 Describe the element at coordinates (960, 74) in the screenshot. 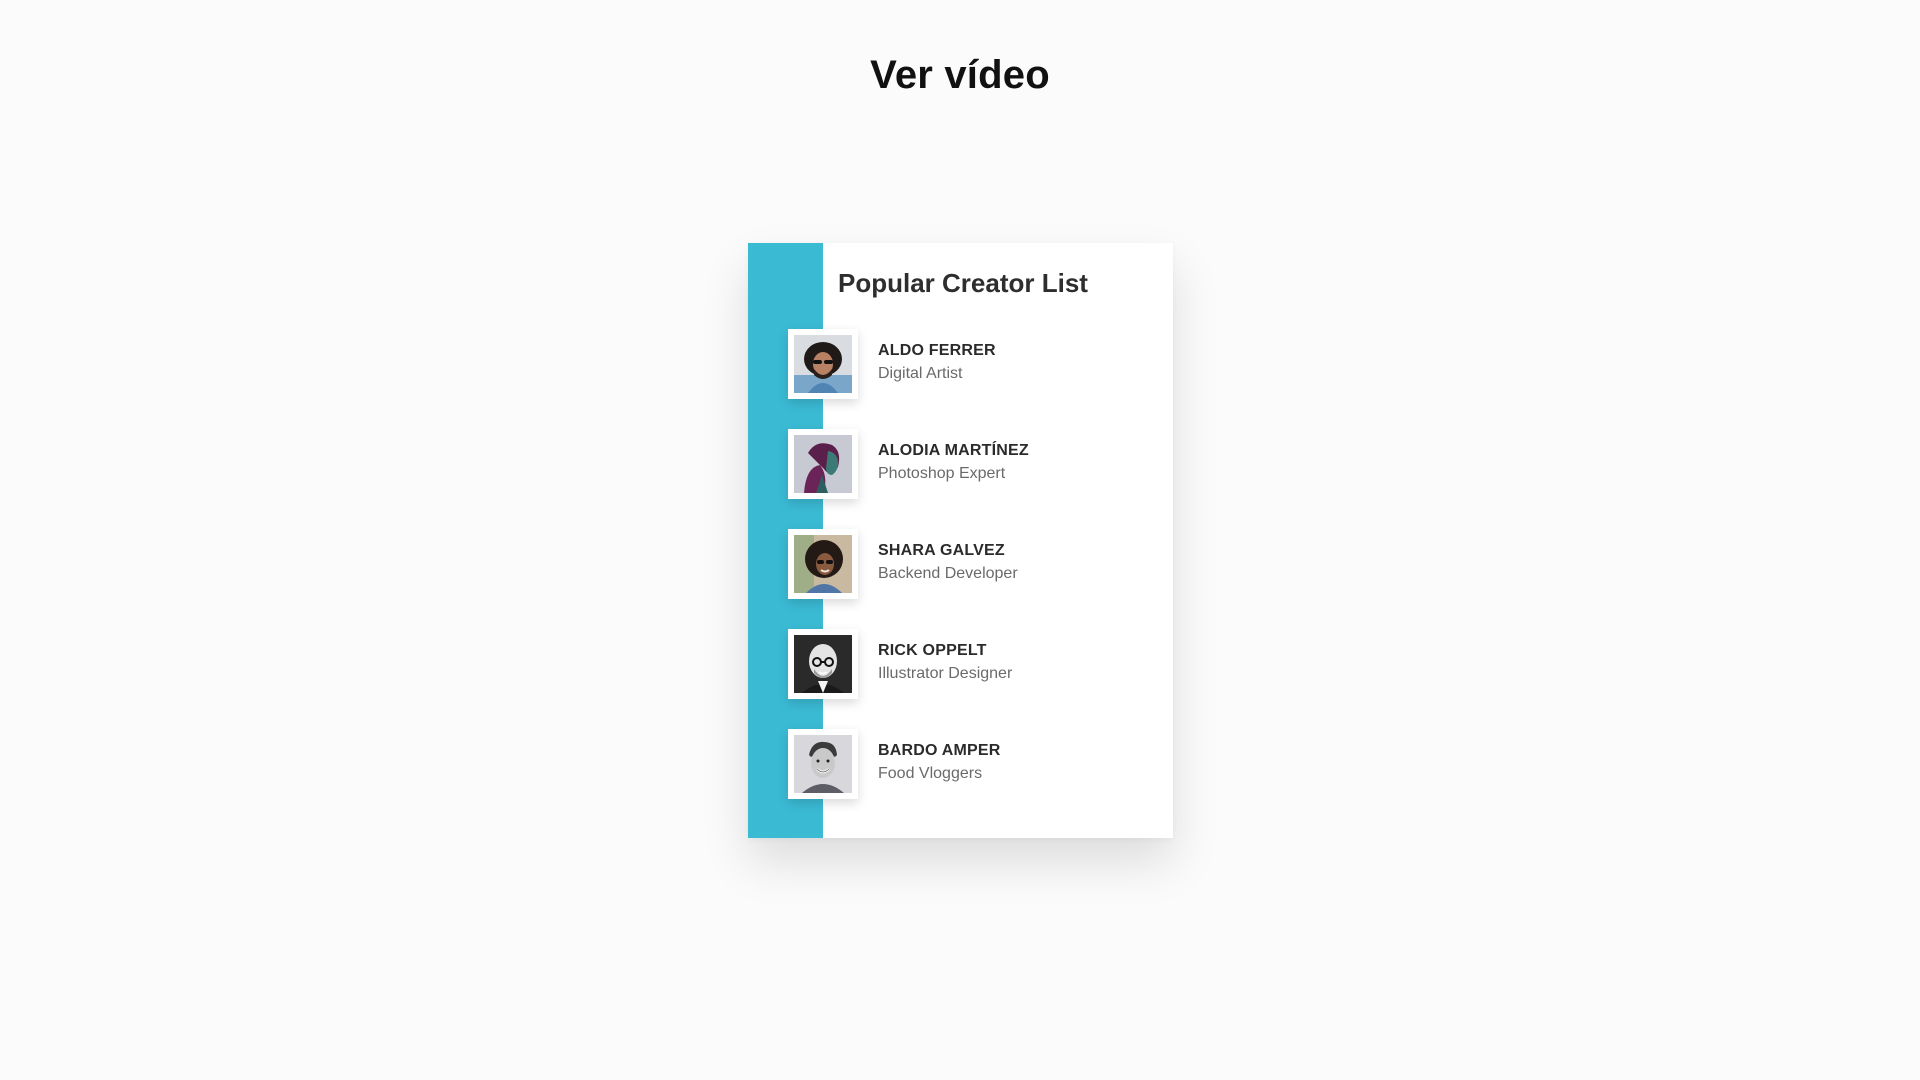

I see `page-heading: Ver vídeo` at that location.